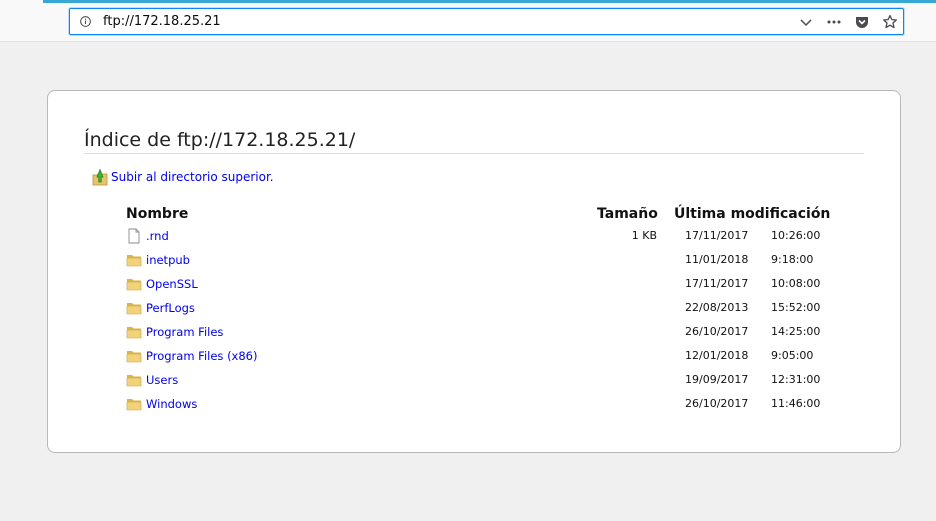 The height and width of the screenshot is (521, 936). Describe the element at coordinates (192, 177) in the screenshot. I see `parent-directory-label: Subir al directorio superior.` at that location.